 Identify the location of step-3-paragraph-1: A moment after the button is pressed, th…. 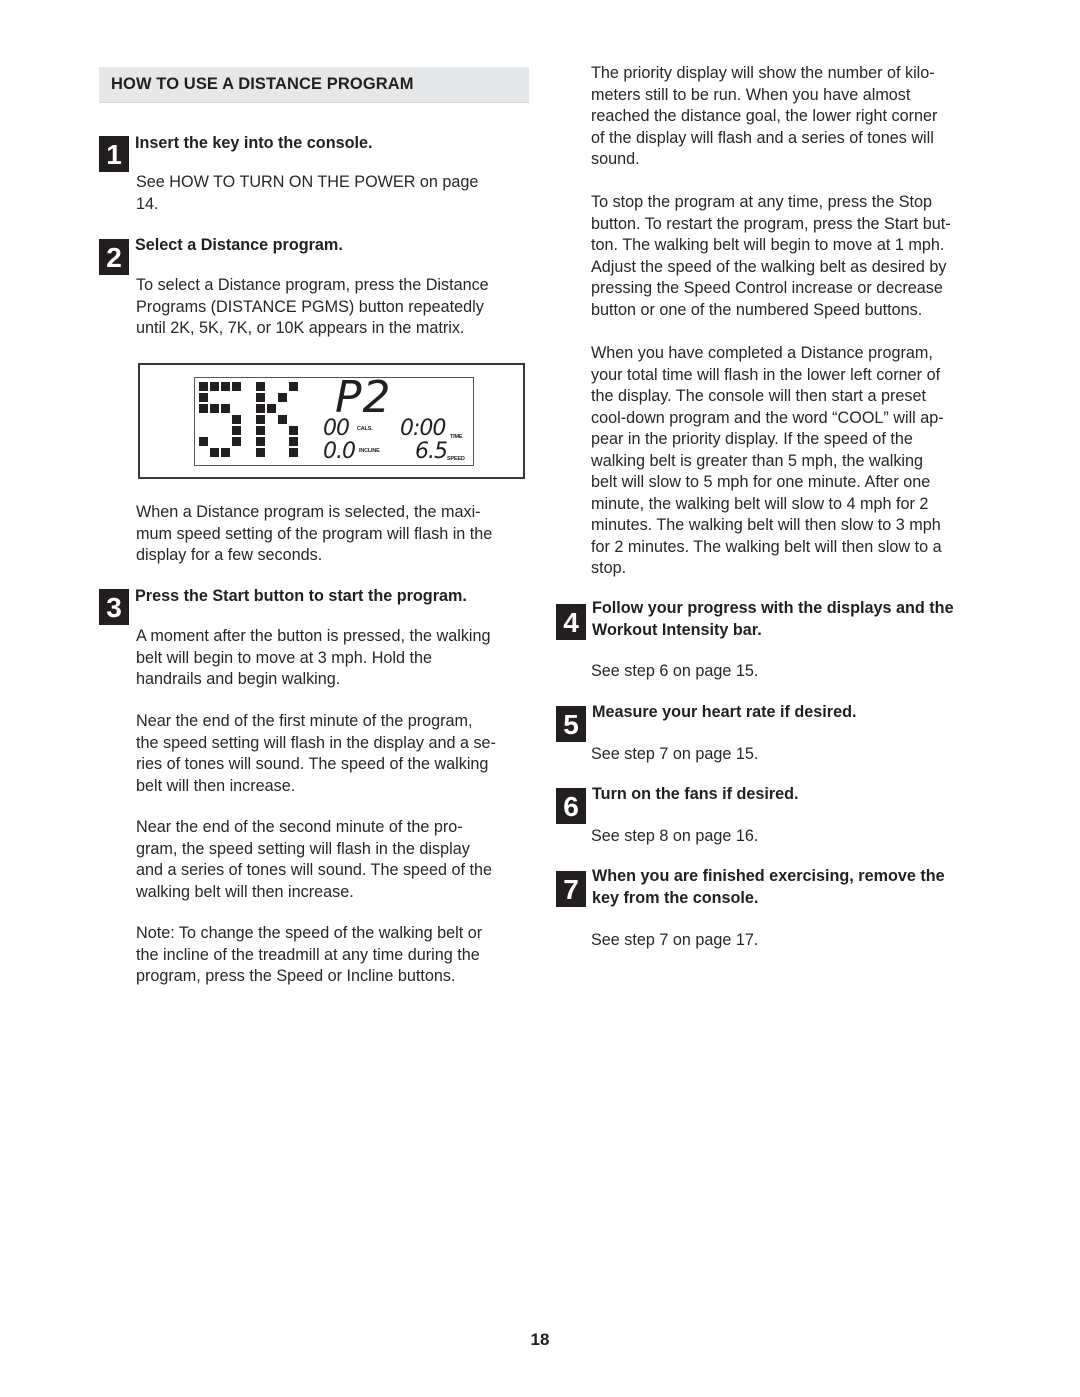
(313, 657).